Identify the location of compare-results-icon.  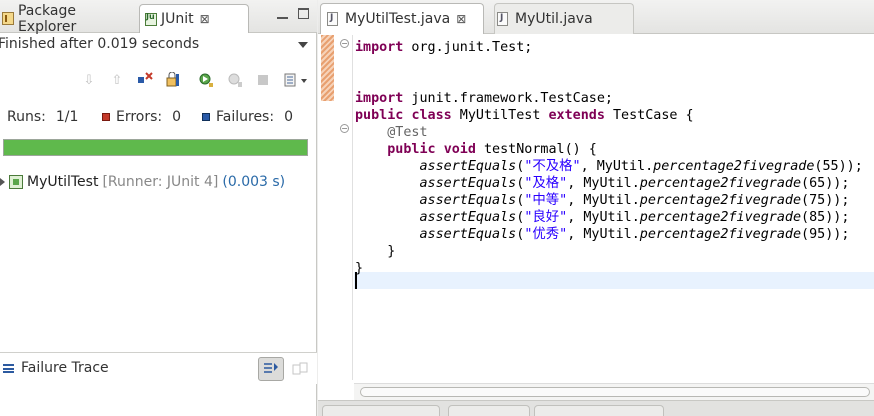
(300, 369).